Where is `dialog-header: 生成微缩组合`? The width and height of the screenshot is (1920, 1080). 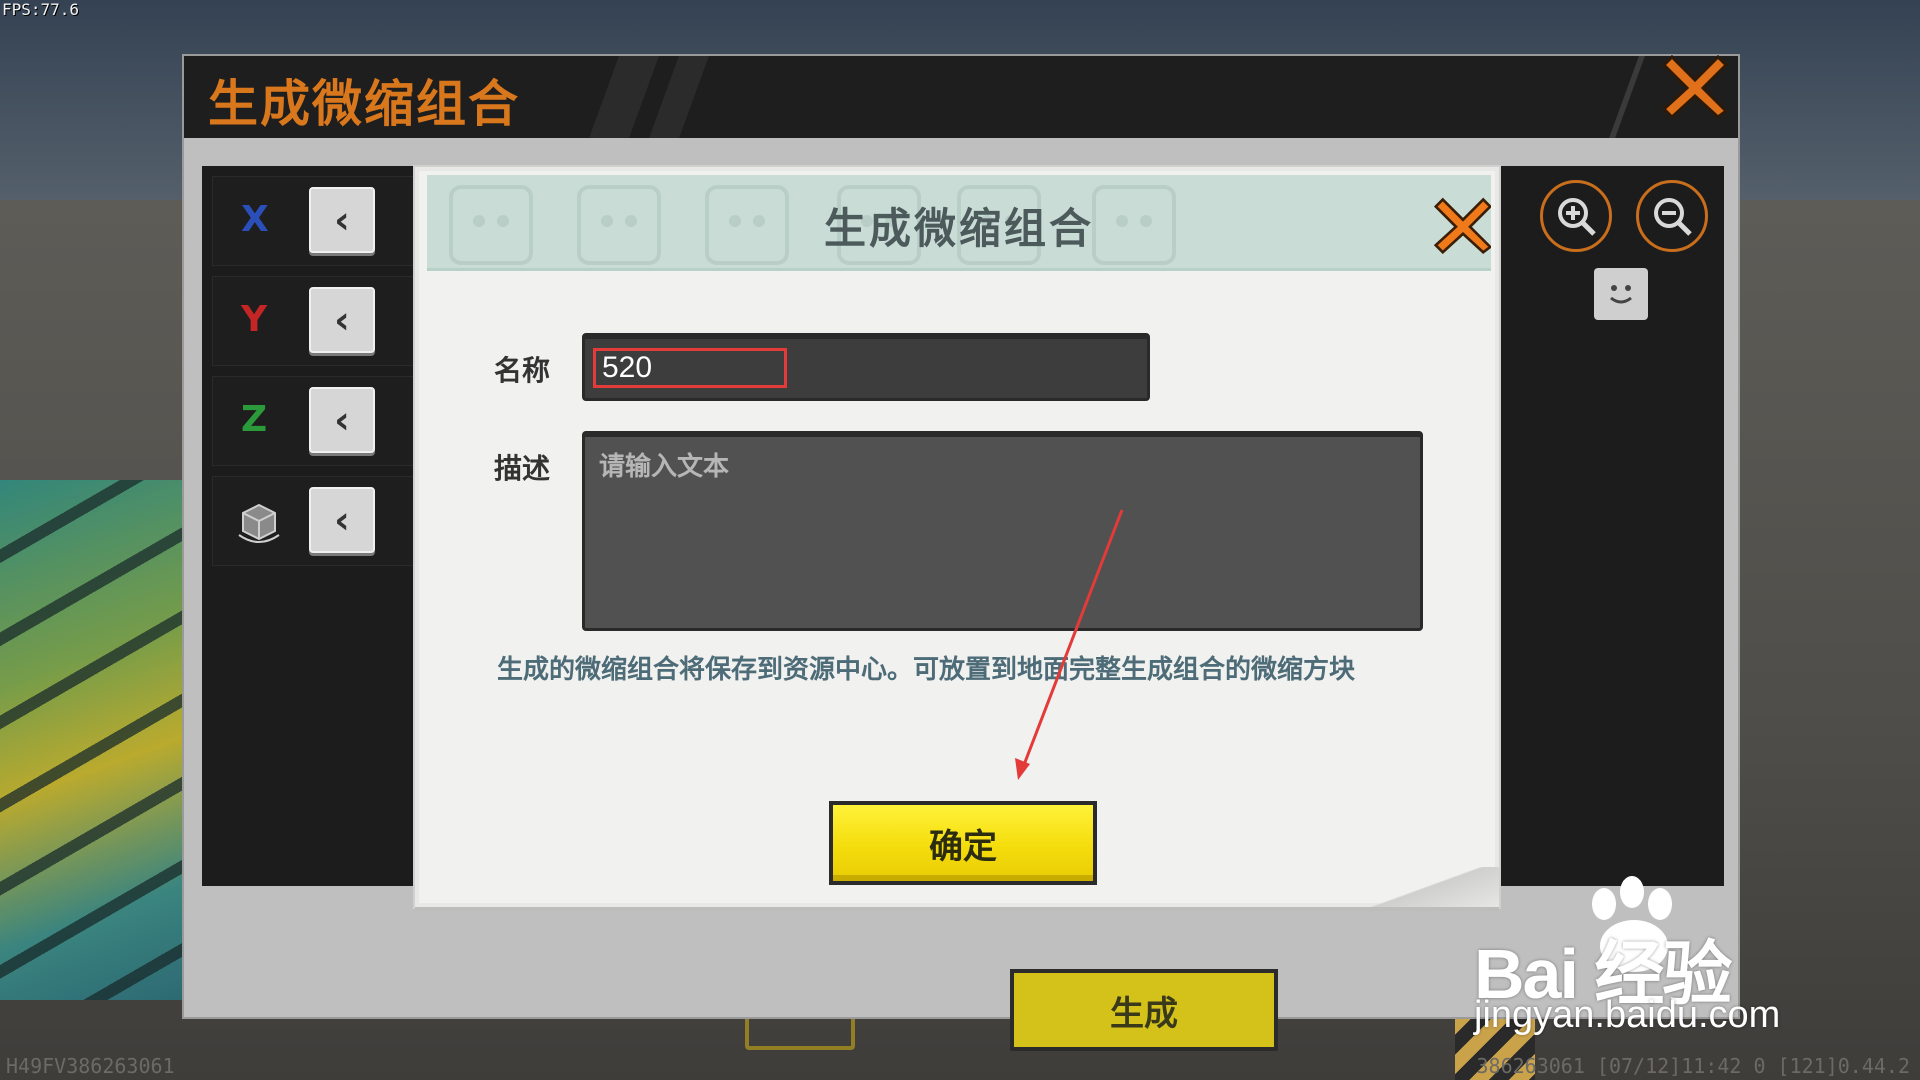
dialog-header: 生成微缩组合 is located at coordinates (959, 223).